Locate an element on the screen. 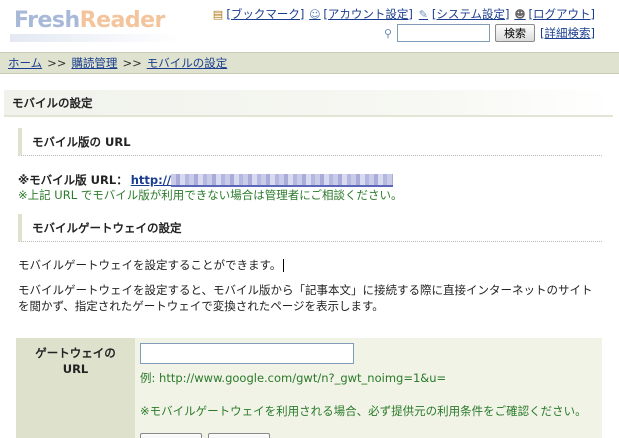 The width and height of the screenshot is (619, 438). breadcrumb-mobile-settings: モバイルの設定 is located at coordinates (187, 63).